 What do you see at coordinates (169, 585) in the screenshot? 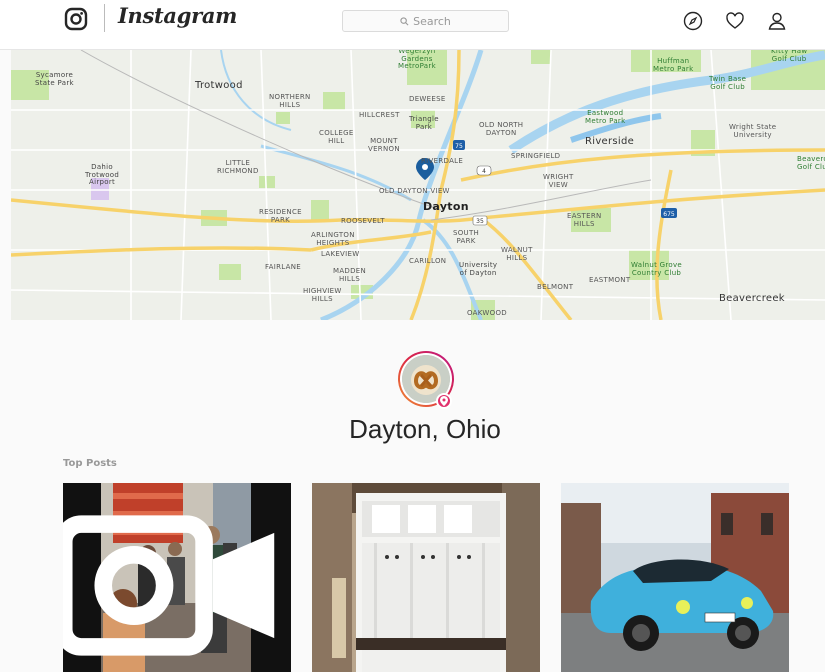
I see `video-icon` at bounding box center [169, 585].